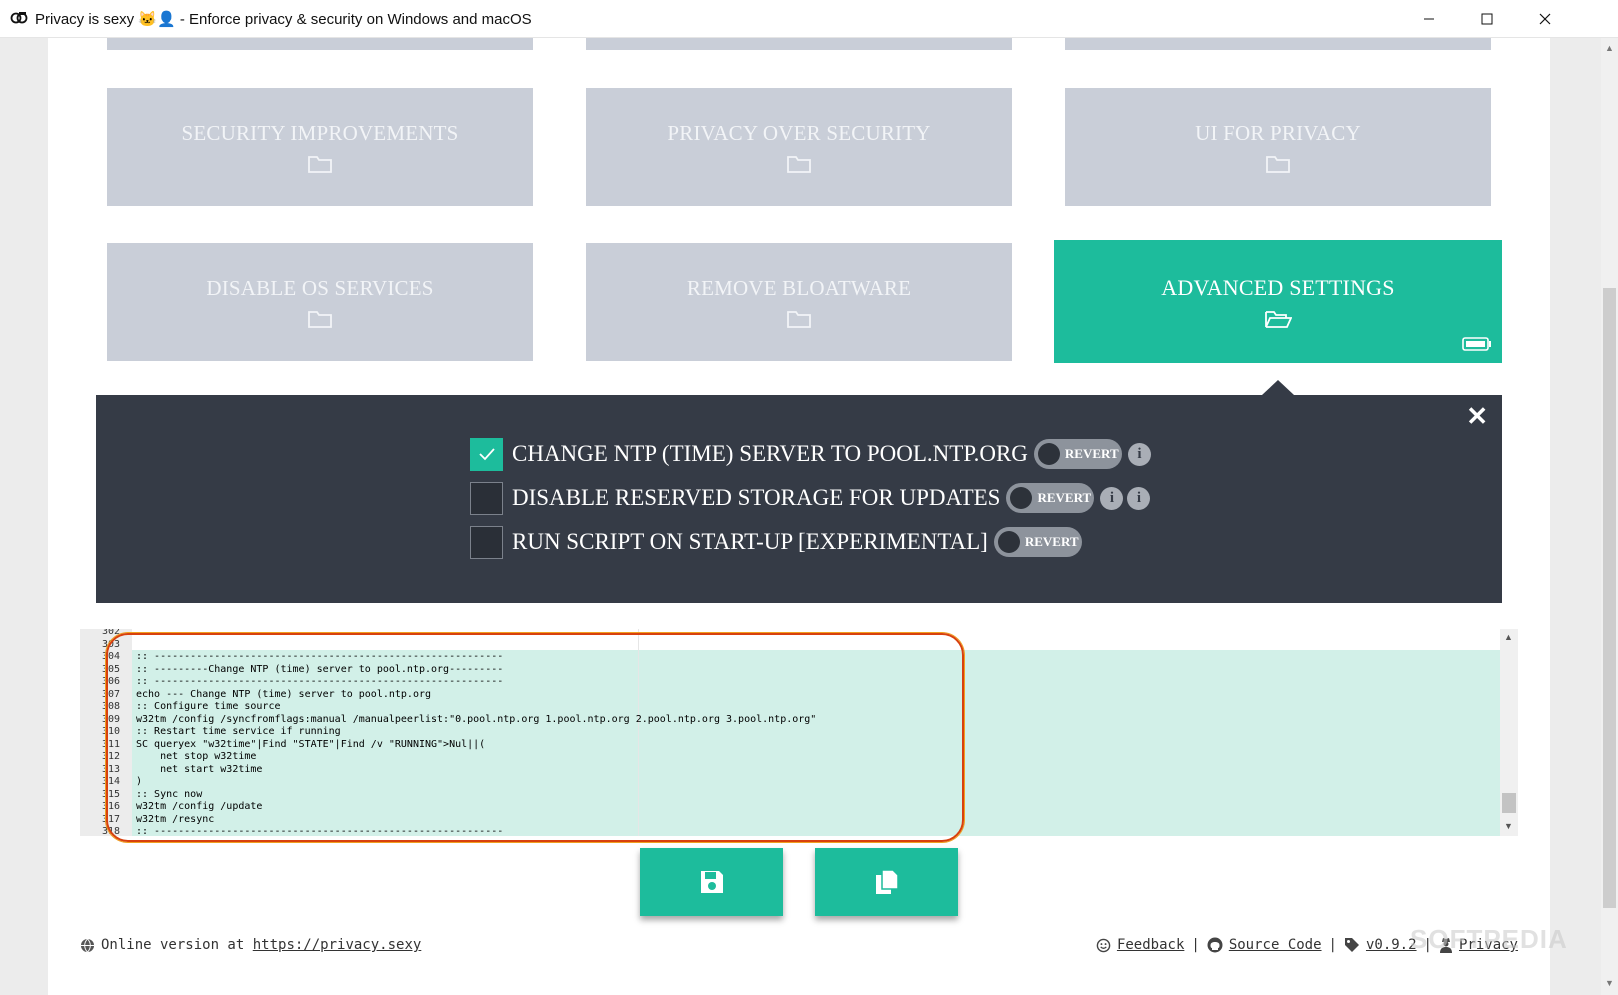  Describe the element at coordinates (1489, 939) in the screenshot. I see `watermark: SOFTPEDIA` at that location.